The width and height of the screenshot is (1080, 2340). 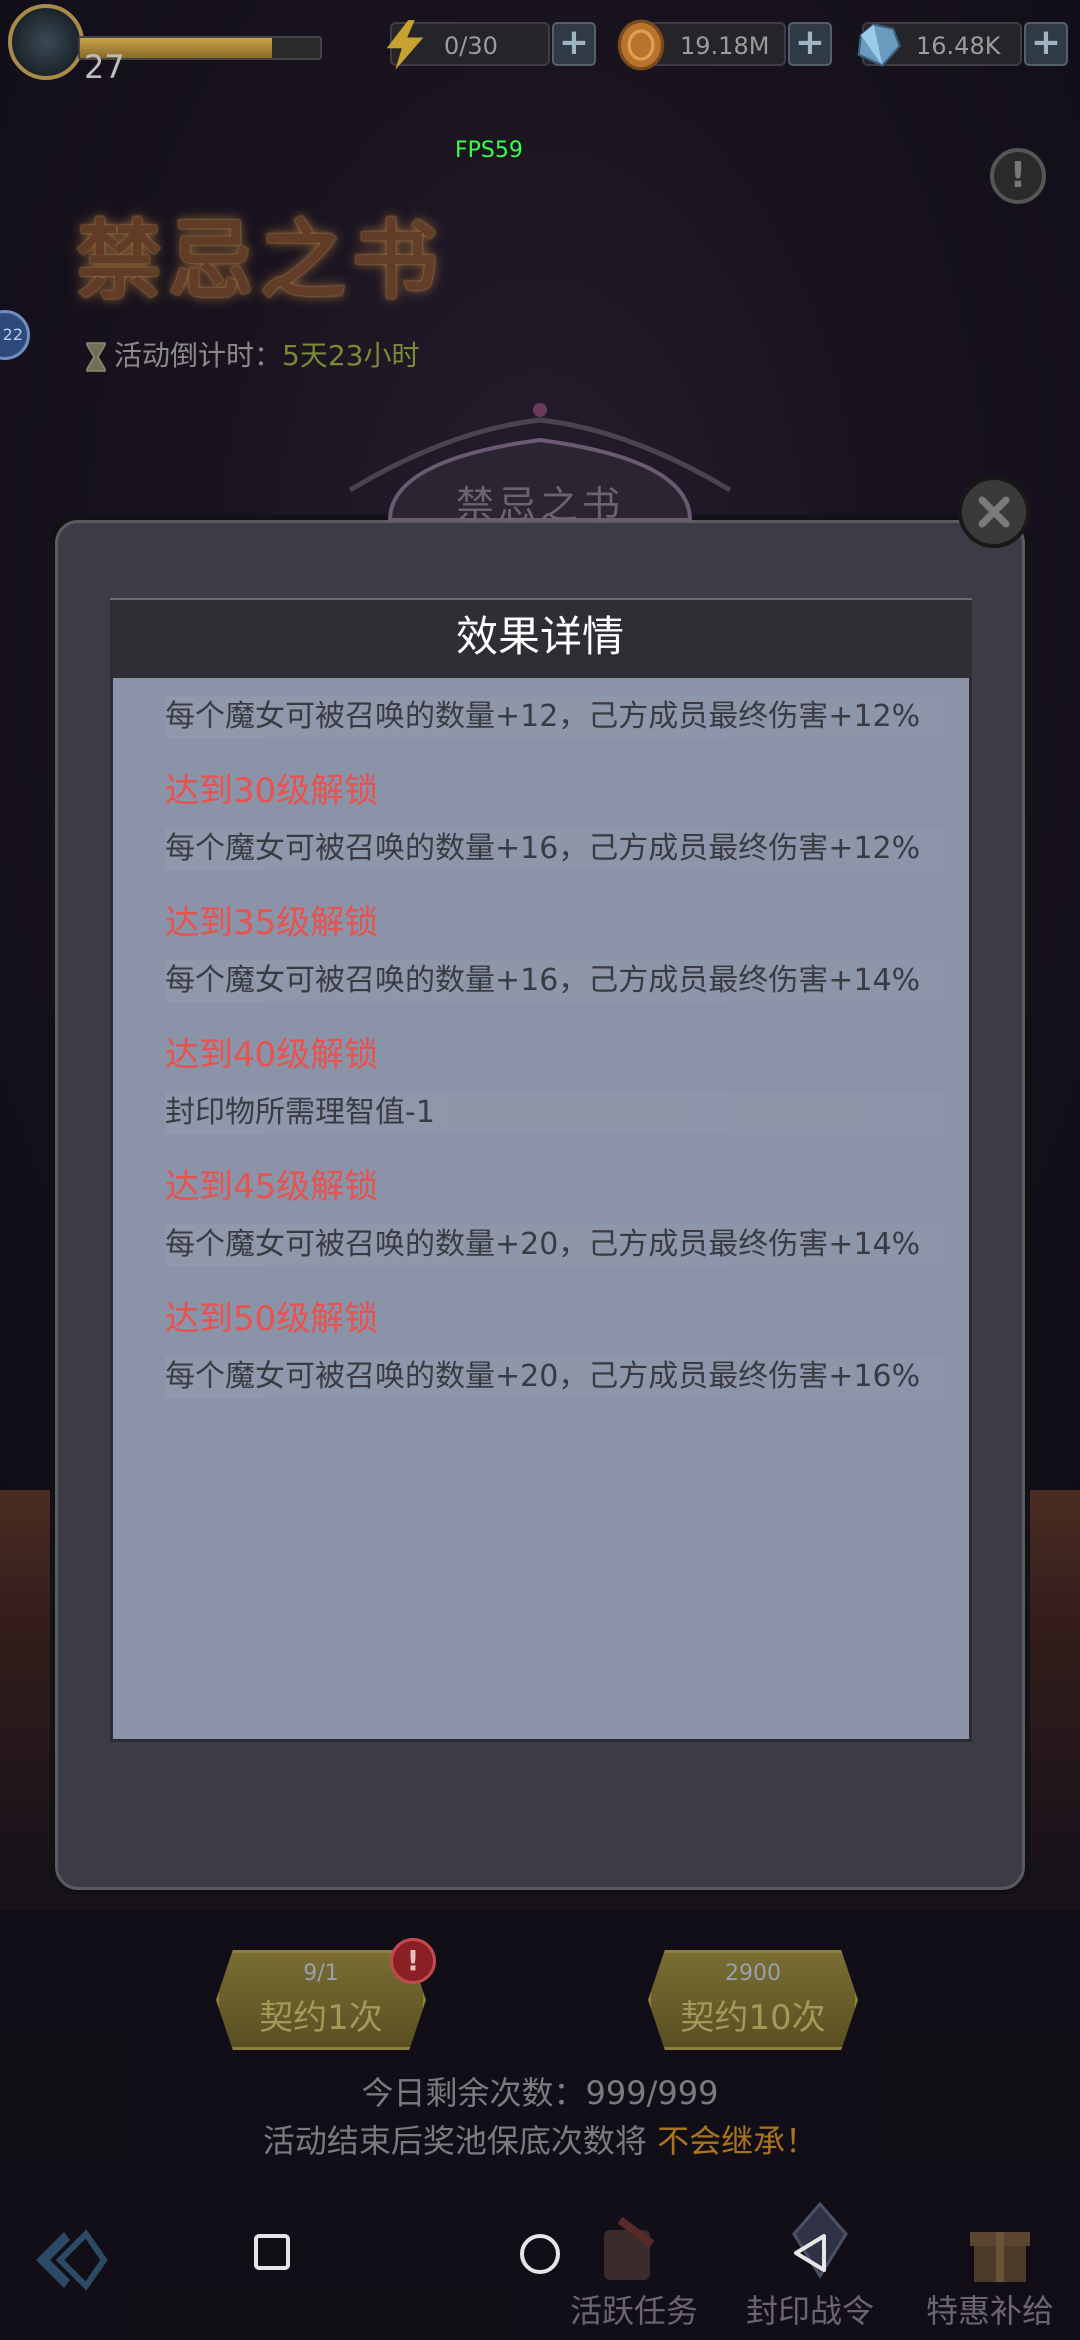 I want to click on task-scroll-icon, so click(x=630, y=2250).